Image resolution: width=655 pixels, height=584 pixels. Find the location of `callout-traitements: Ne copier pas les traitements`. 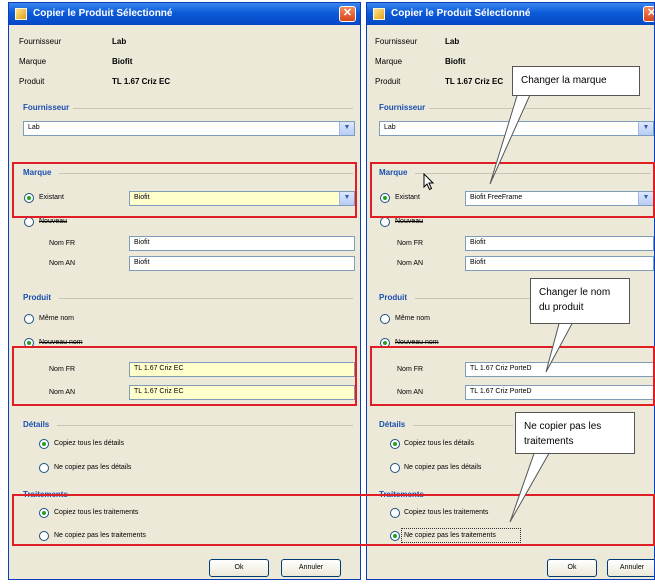

callout-traitements: Ne copier pas les traitements is located at coordinates (575, 433).